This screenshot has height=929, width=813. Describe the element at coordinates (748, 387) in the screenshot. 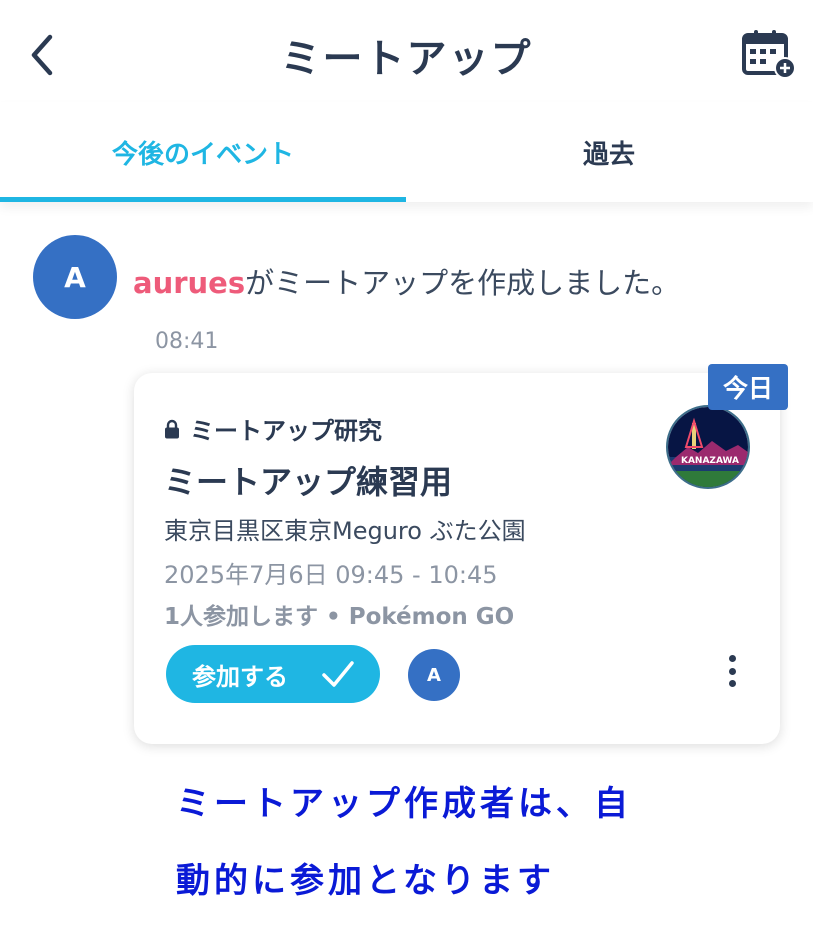

I see `today-badge: 今日` at that location.